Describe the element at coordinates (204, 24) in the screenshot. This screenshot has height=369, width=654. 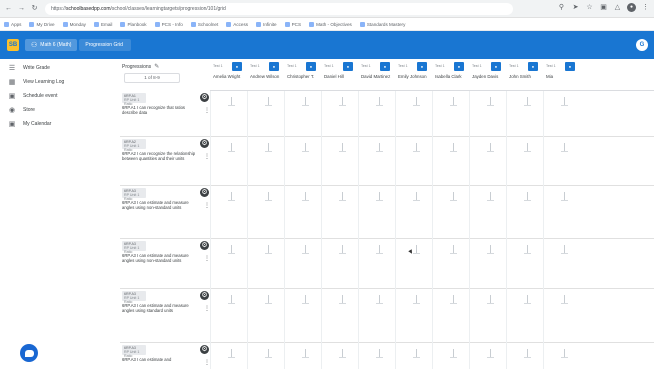
I see `bookmark-item: Schoolnet` at that location.